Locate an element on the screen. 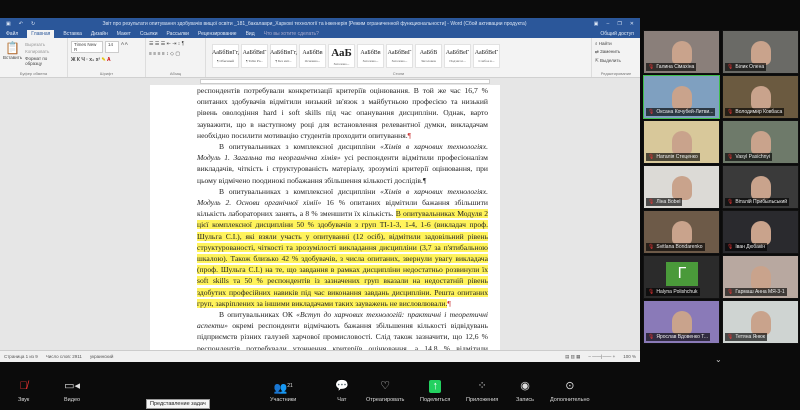  react-button: ♡ Отреагировать is located at coordinates (385, 391).